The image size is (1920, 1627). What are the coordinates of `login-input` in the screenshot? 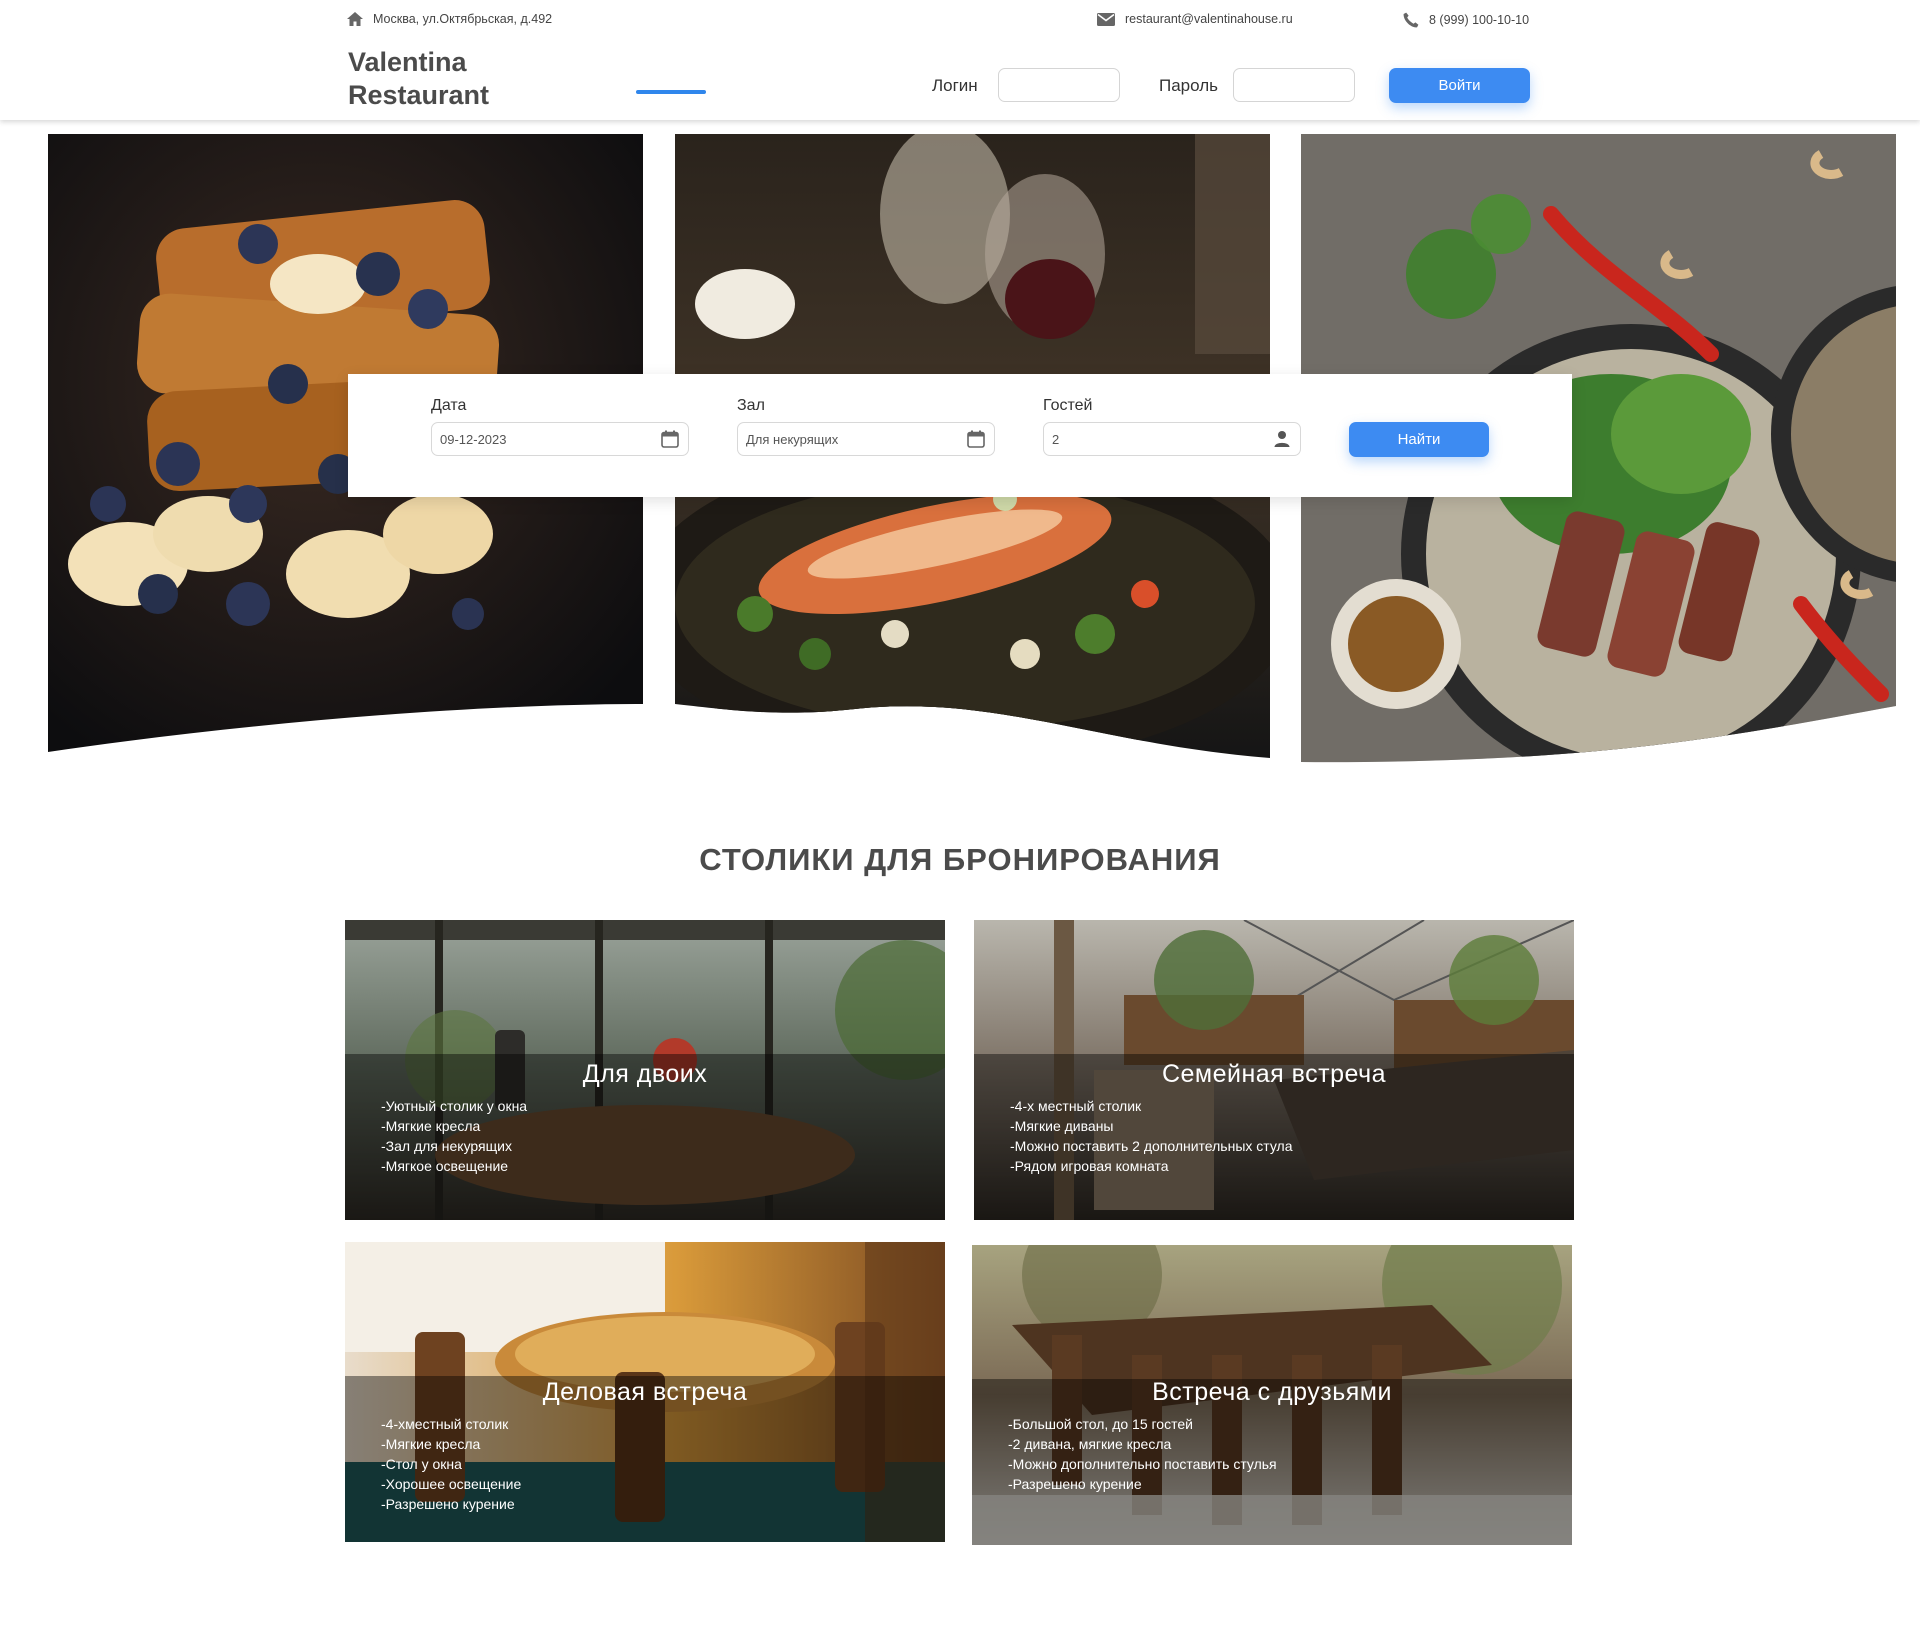 It's located at (1059, 85).